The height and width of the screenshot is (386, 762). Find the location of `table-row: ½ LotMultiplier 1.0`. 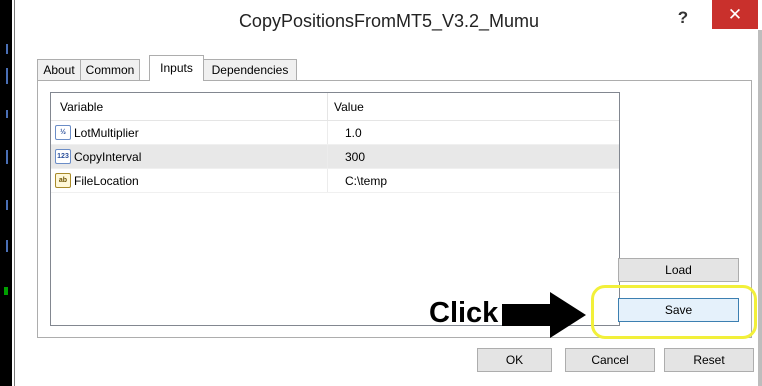

table-row: ½ LotMultiplier 1.0 is located at coordinates (335, 133).